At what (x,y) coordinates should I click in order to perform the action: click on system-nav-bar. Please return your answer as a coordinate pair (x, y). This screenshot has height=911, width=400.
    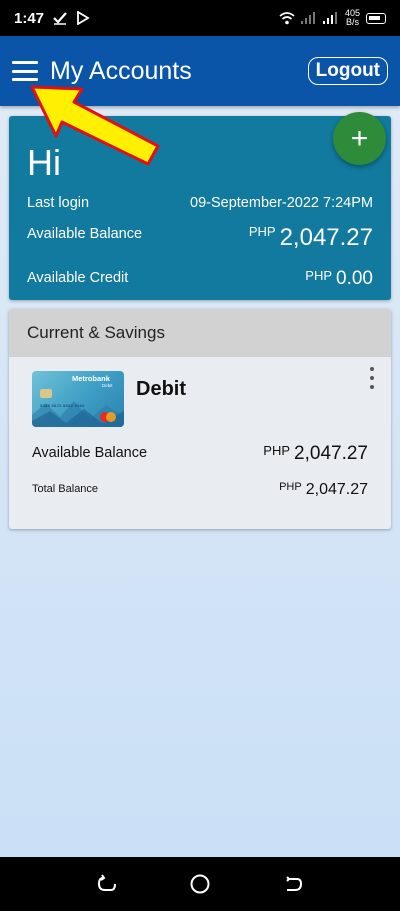
    Looking at the image, I should click on (200, 884).